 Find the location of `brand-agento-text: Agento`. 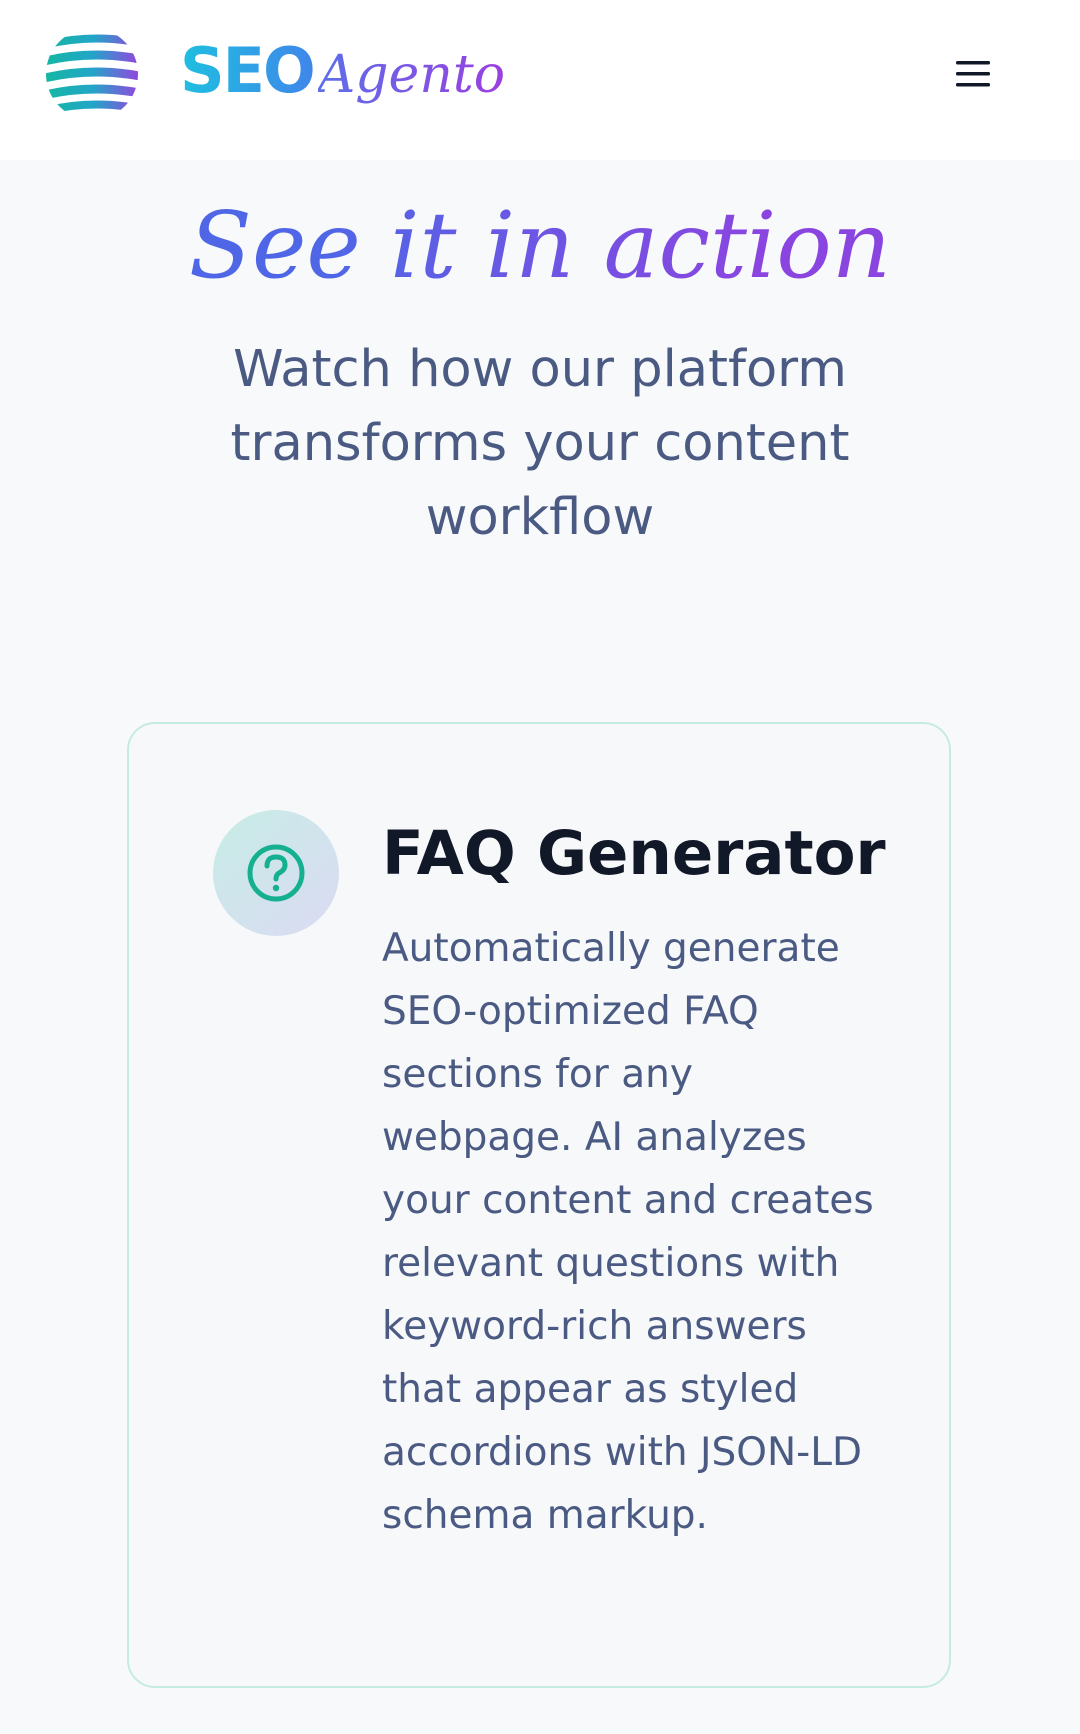

brand-agento-text: Agento is located at coordinates (411, 75).